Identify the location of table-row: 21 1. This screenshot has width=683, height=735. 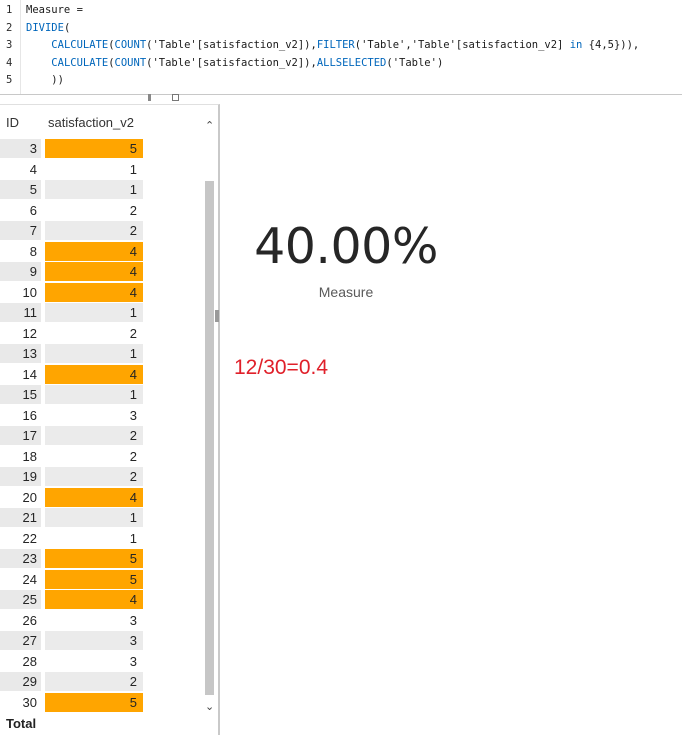
(71, 518).